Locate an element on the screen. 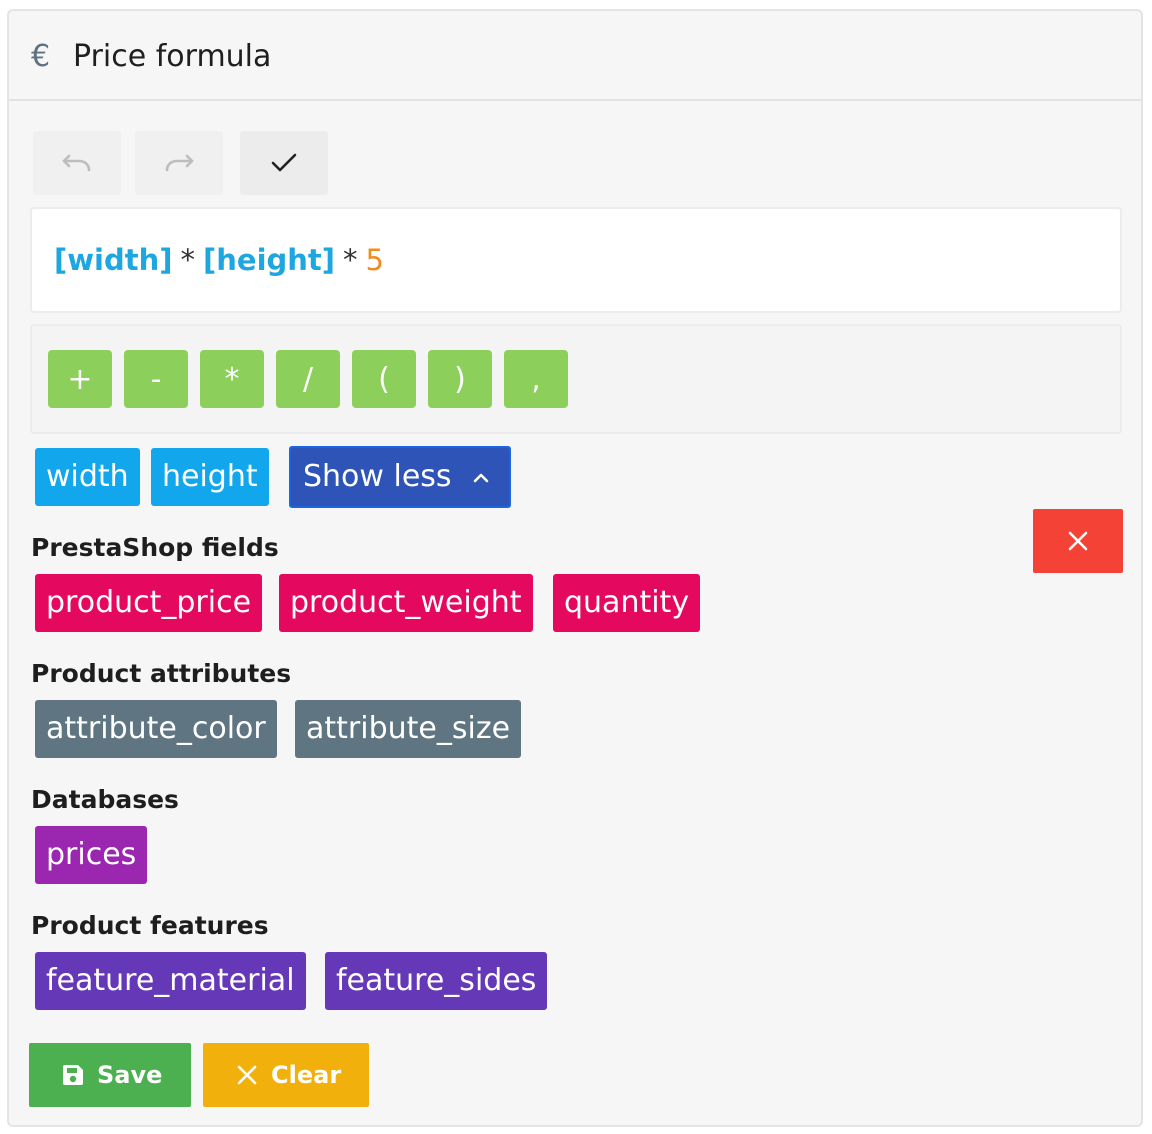 The image size is (1152, 1134). formula-expression: [width] * [height] * 5 is located at coordinates (219, 260).